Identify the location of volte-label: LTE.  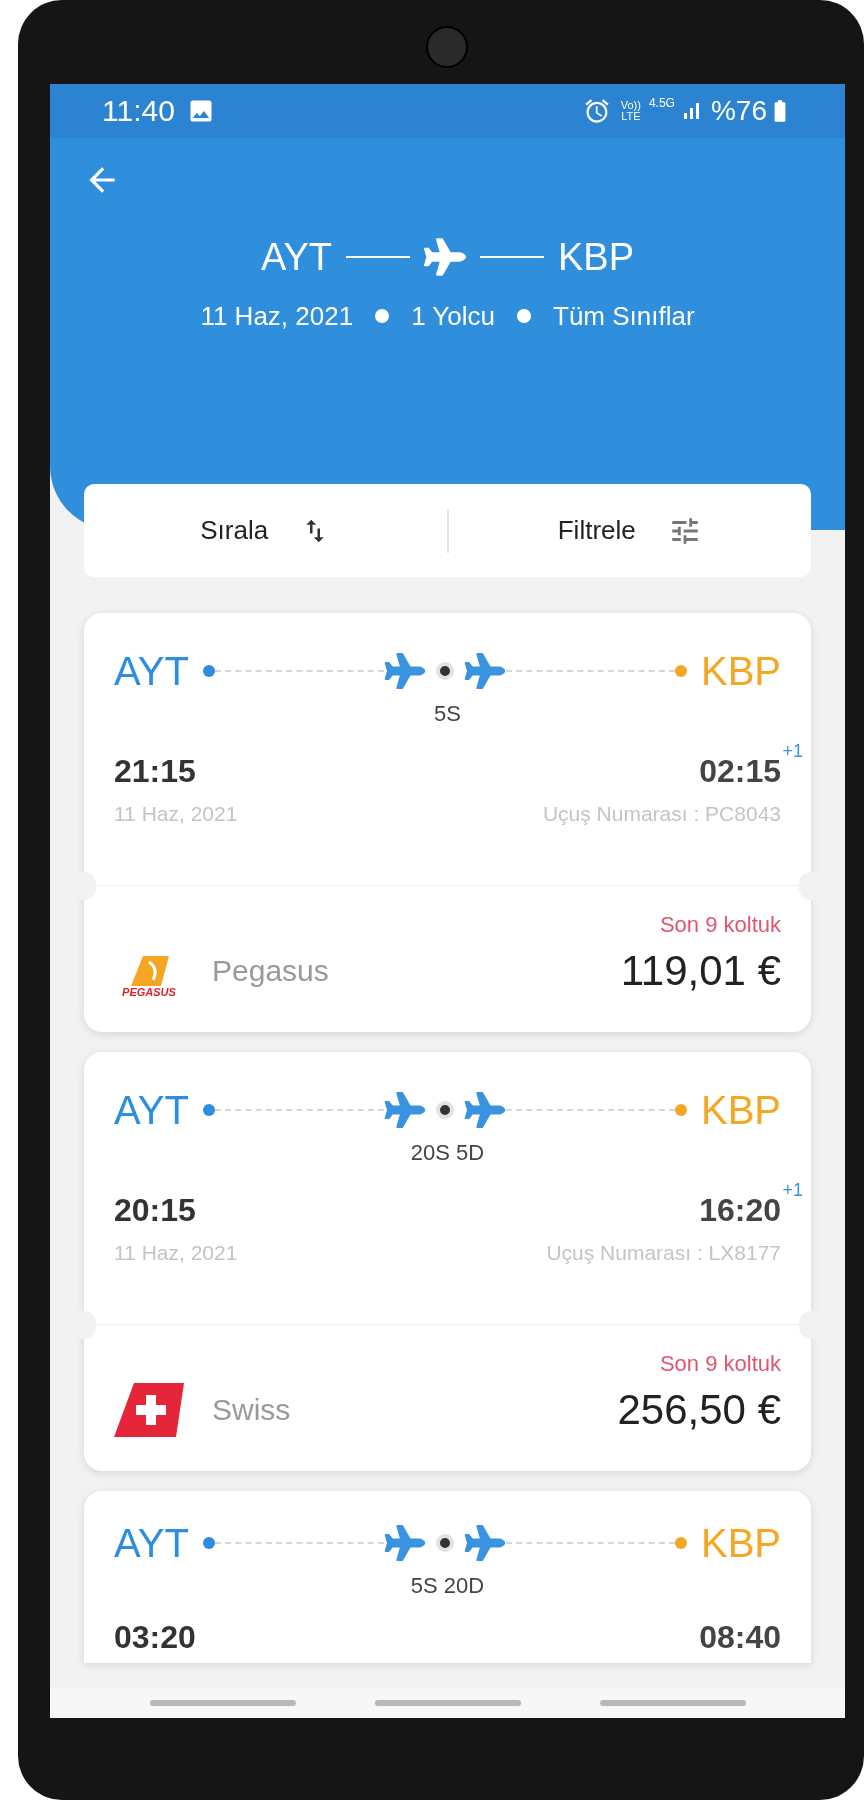
(631, 116).